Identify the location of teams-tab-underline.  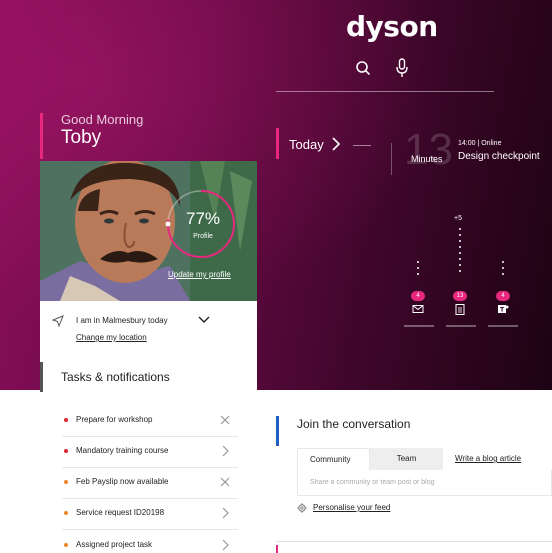
(503, 326).